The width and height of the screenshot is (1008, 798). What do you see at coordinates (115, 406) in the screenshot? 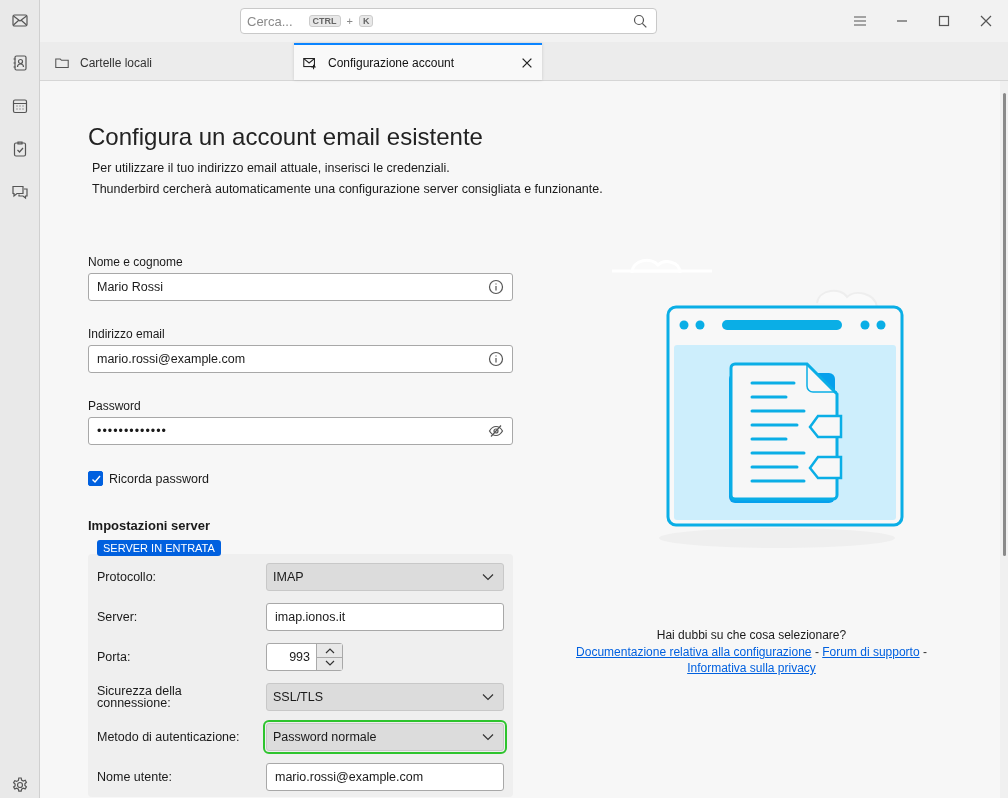
I see `field-label: Password` at bounding box center [115, 406].